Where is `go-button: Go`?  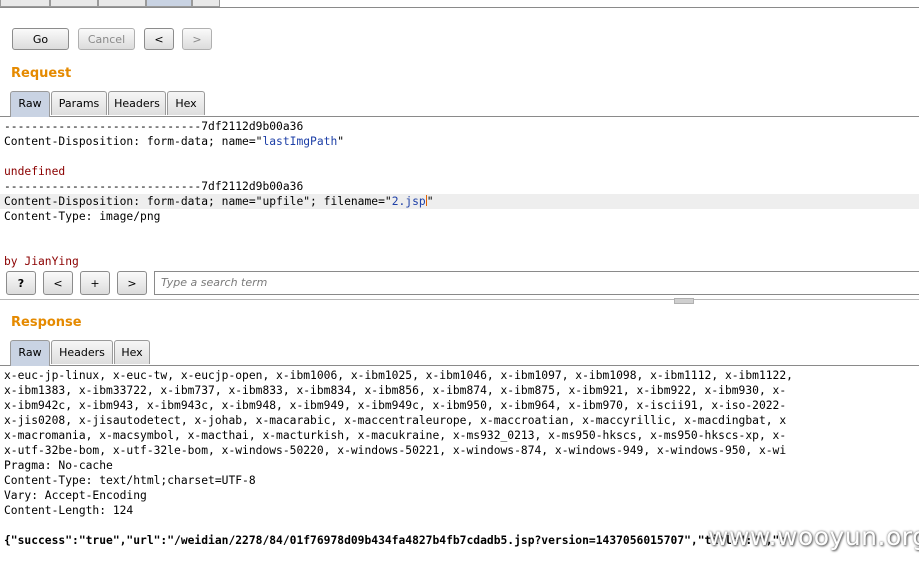
go-button: Go is located at coordinates (40, 39).